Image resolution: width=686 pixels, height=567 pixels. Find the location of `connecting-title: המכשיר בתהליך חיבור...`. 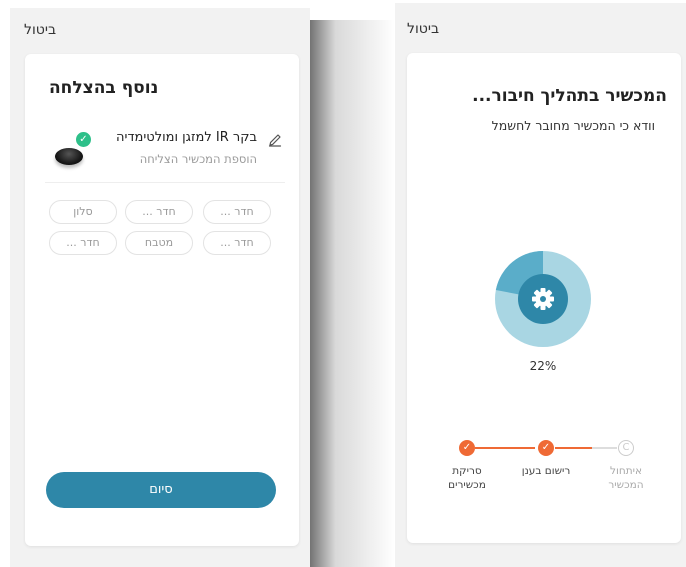

connecting-title: המכשיר בתהליך חיבור... is located at coordinates (569, 96).